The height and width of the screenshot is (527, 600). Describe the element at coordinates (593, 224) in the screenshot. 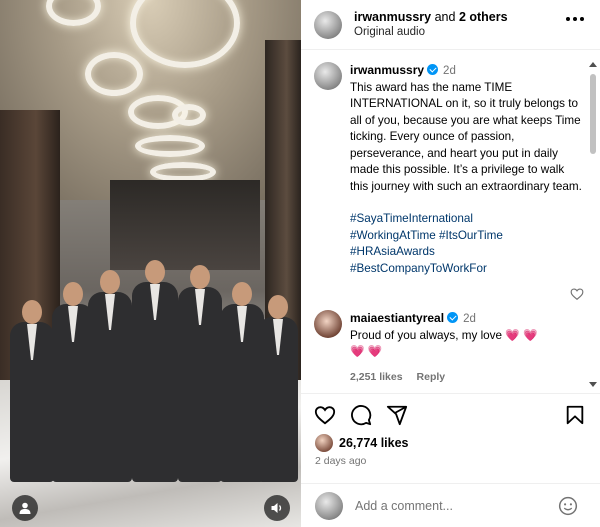

I see `comments-scrollbar` at that location.